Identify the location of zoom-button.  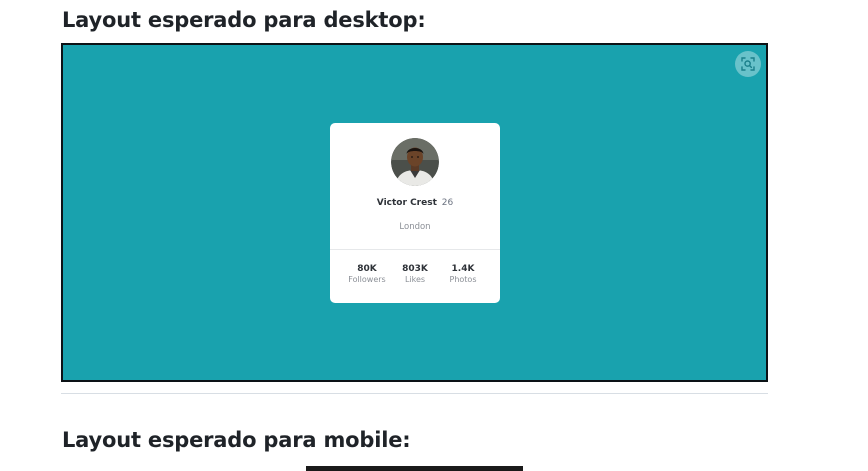
(748, 64).